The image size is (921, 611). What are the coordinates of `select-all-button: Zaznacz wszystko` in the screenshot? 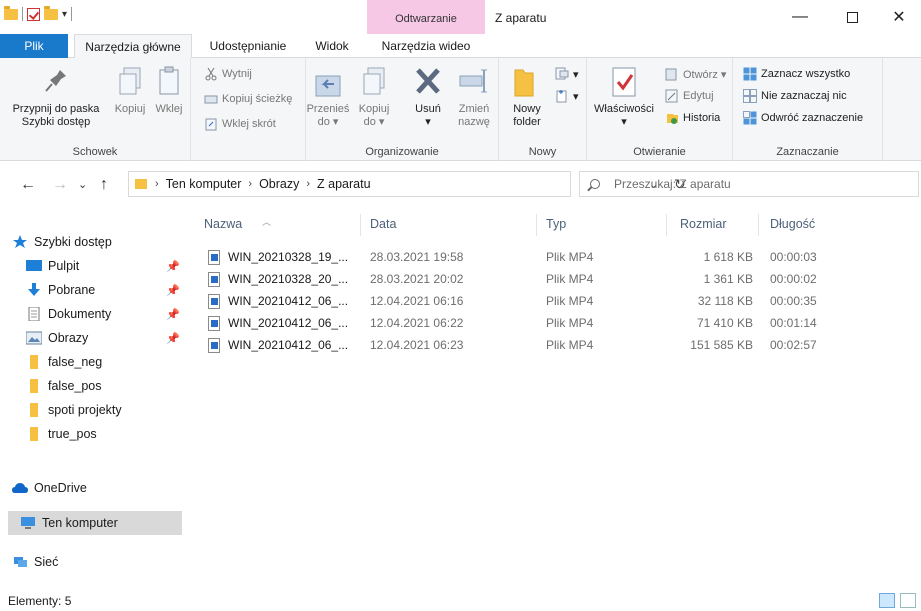 It's located at (796, 74).